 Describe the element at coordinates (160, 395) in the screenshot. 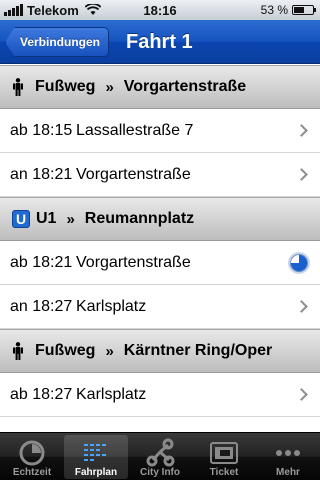

I see `list-item: ab 18:27 Karlsplatz` at that location.